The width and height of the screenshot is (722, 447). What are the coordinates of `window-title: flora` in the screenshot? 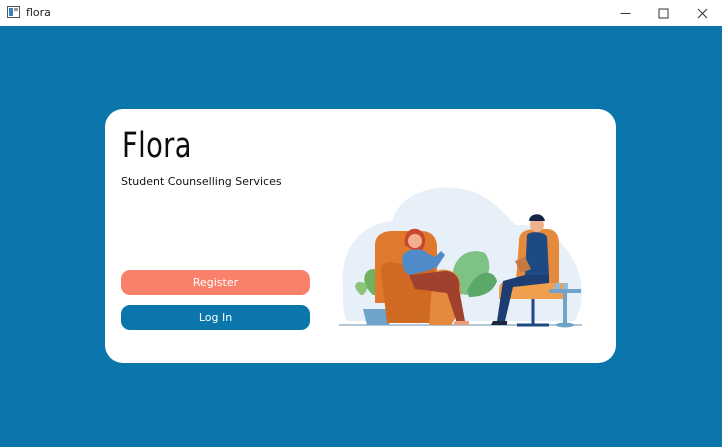 It's located at (38, 12).